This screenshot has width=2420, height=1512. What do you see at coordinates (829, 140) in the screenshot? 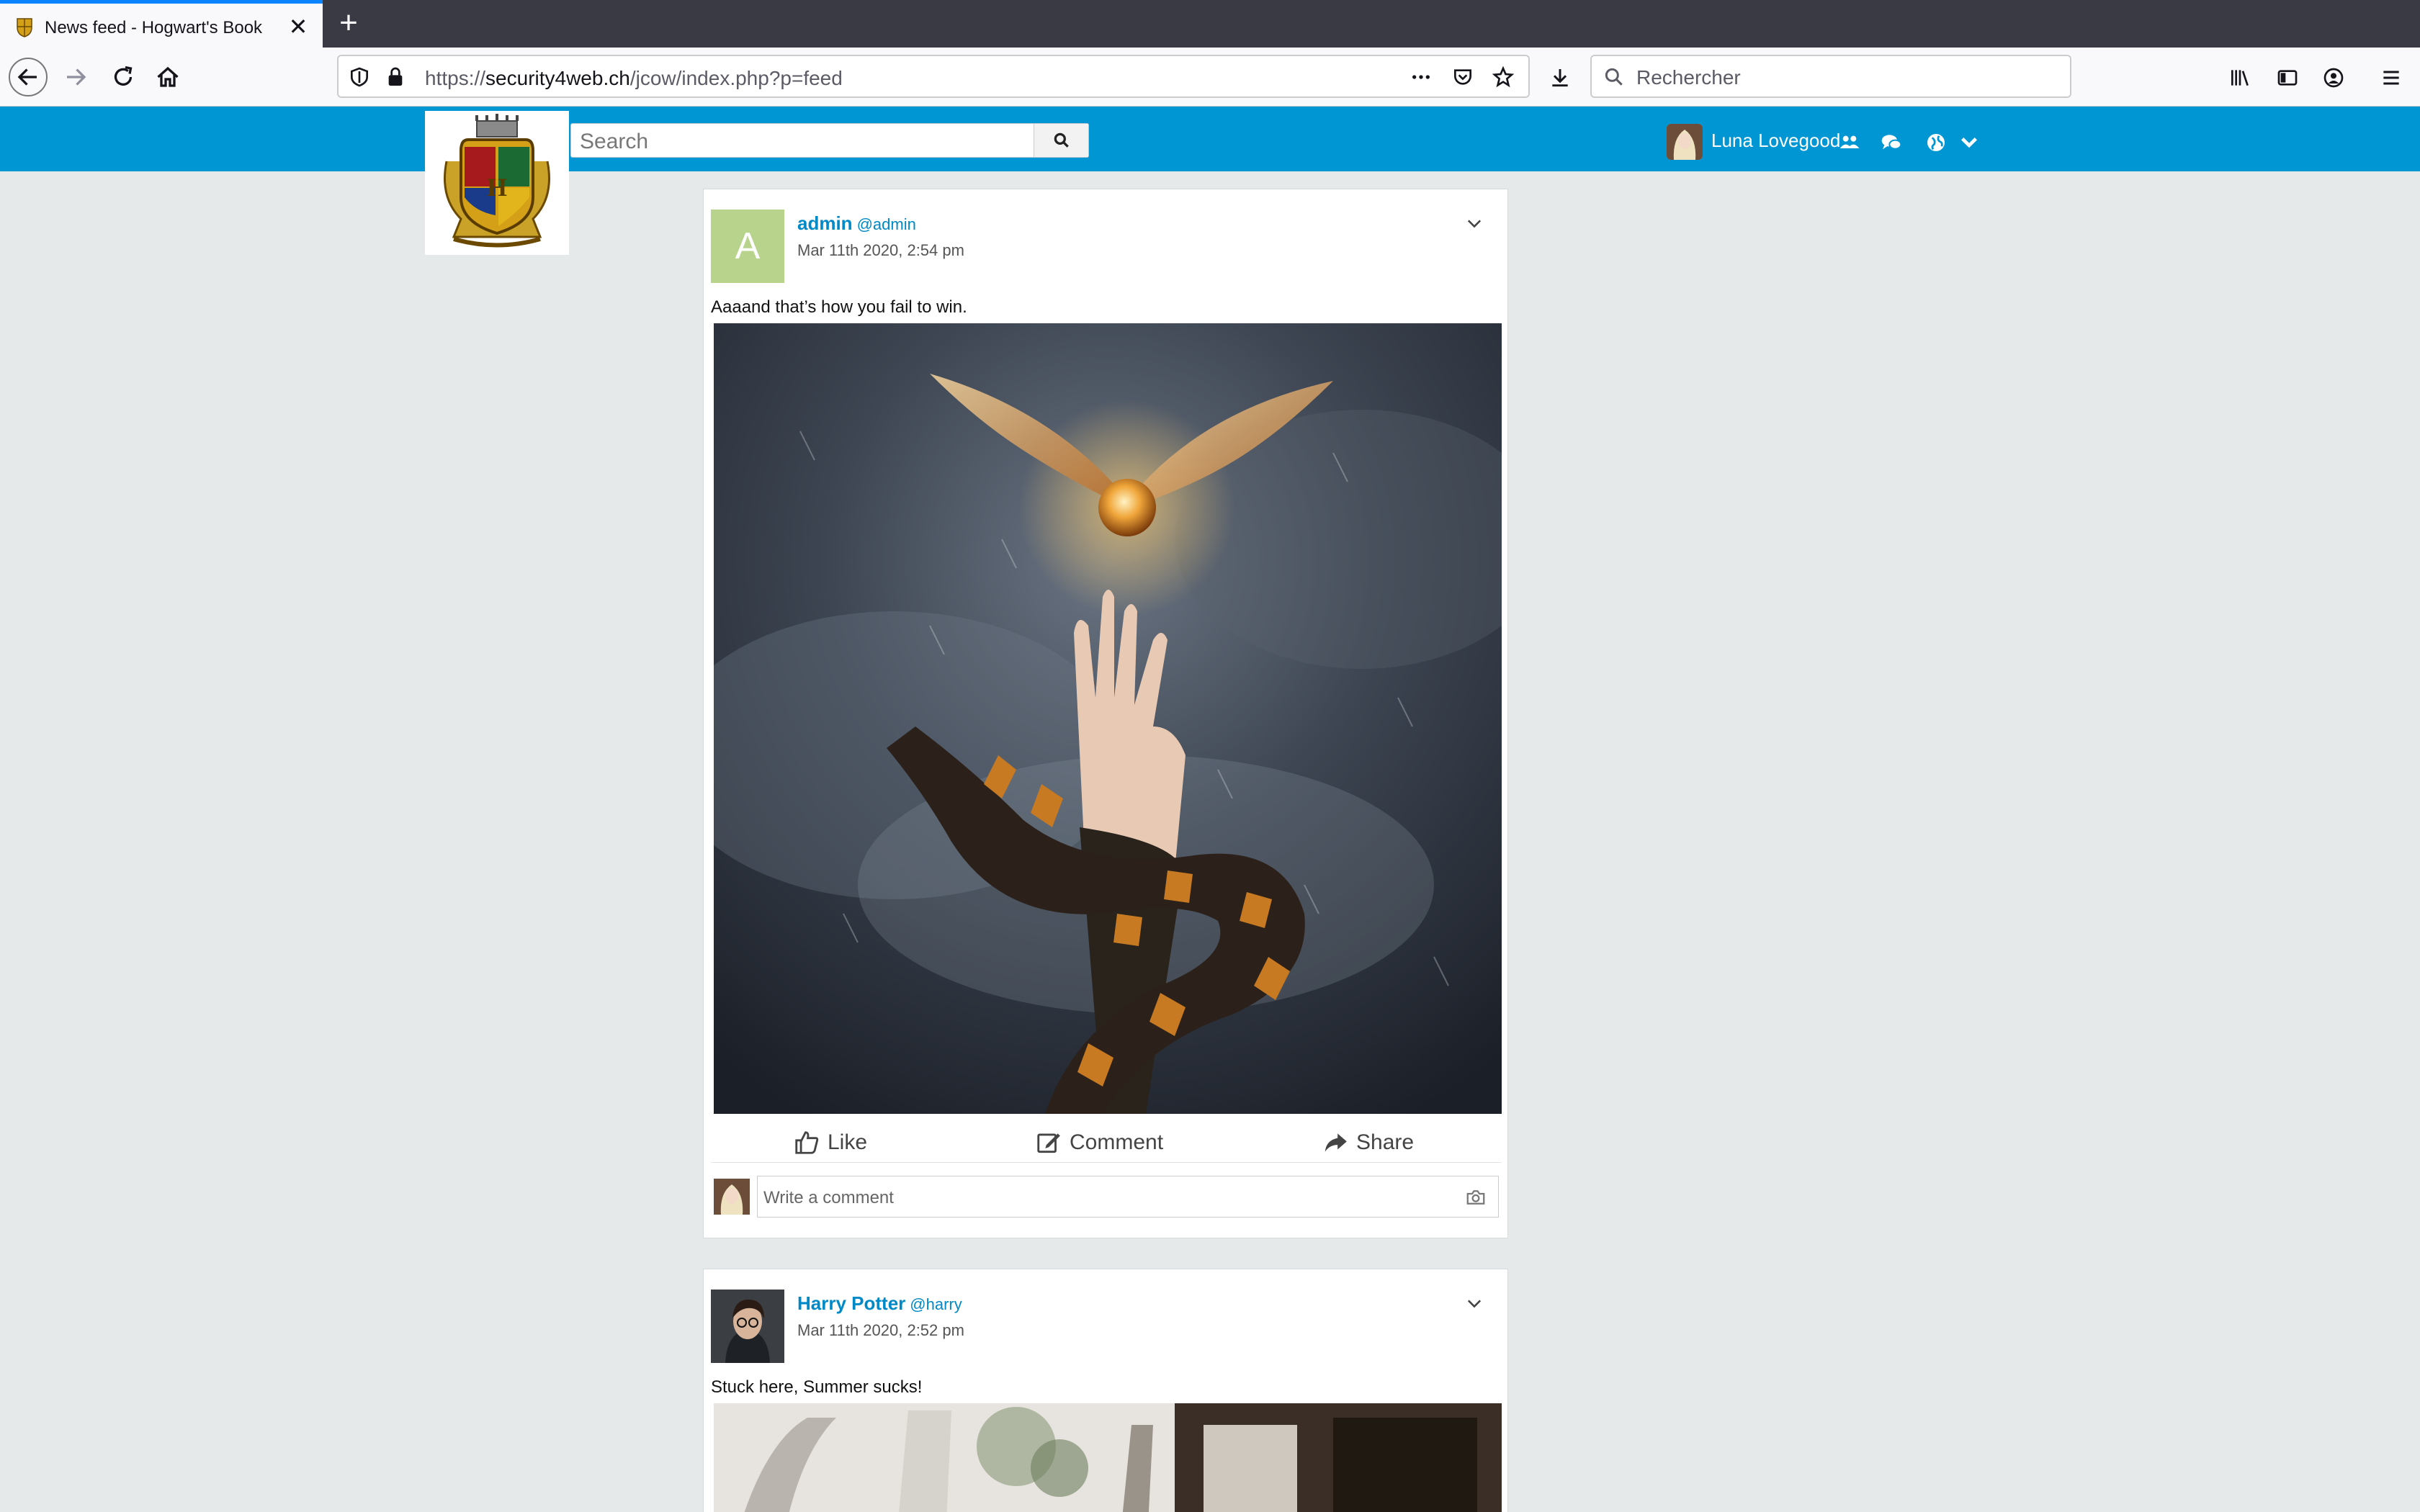
I see `site-search-box: Search` at bounding box center [829, 140].